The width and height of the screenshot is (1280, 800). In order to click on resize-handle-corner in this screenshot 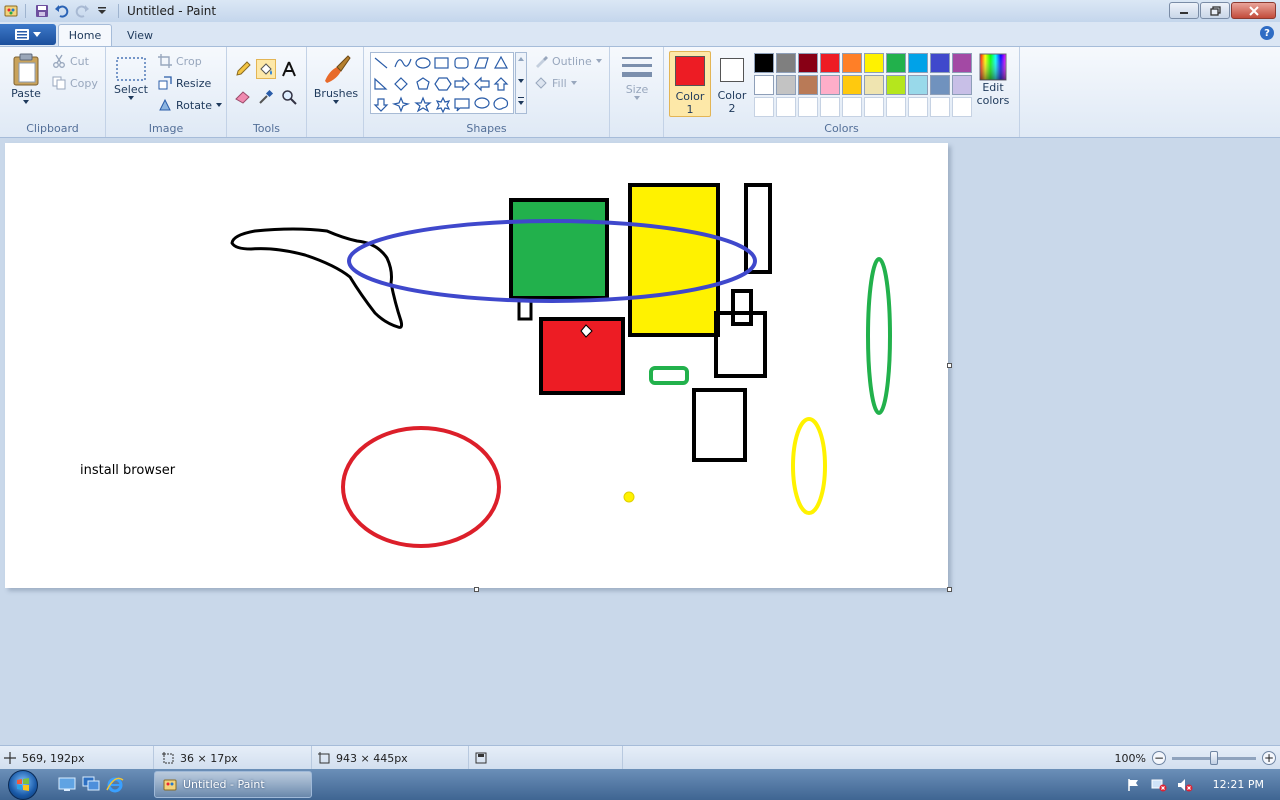, I will do `click(949, 589)`.